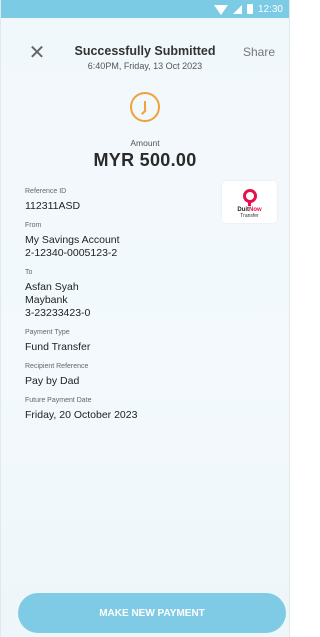 This screenshot has width=320, height=637. What do you see at coordinates (249, 202) in the screenshot?
I see `duitnow-logo-icon: DuitNow Transfer` at bounding box center [249, 202].